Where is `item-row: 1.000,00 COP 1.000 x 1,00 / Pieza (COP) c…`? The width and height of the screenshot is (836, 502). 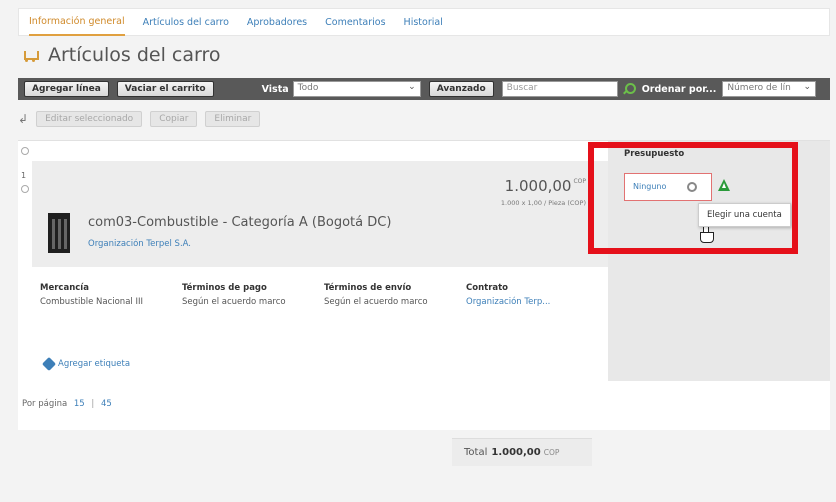
item-row: 1.000,00 COP 1.000 x 1,00 / Pieza (COP) c… is located at coordinates (320, 214).